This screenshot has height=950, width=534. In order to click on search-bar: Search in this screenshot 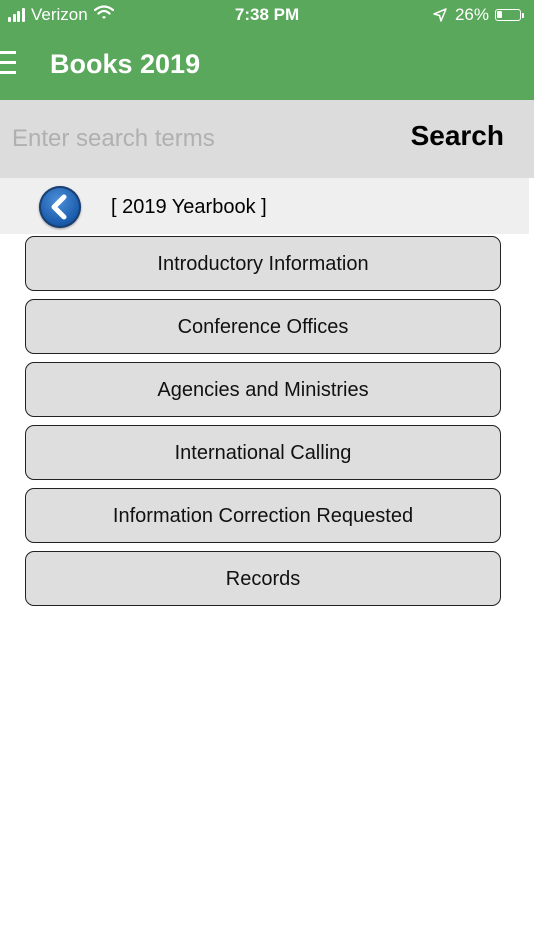, I will do `click(267, 139)`.